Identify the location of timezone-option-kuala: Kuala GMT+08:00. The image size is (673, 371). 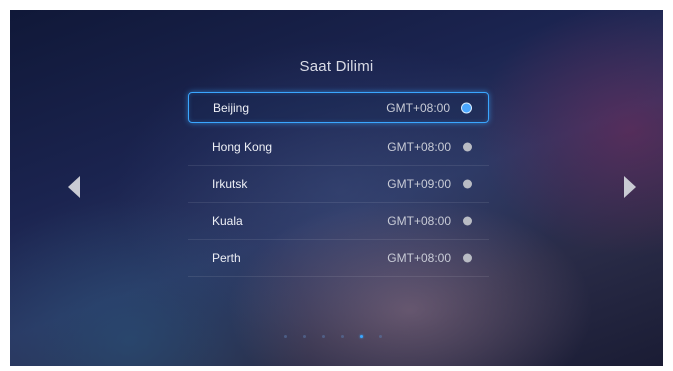
(338, 221).